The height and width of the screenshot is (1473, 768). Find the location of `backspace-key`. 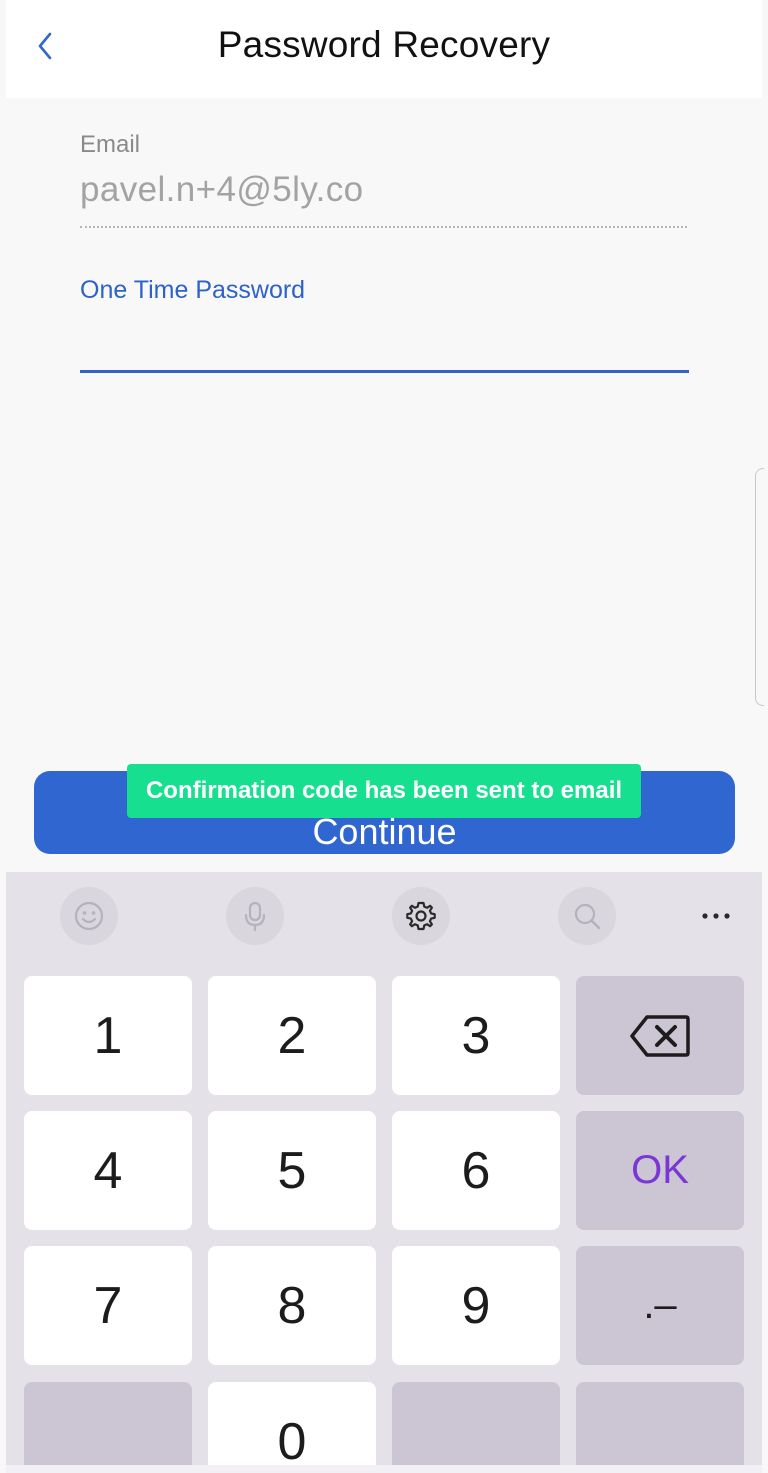

backspace-key is located at coordinates (660, 1035).